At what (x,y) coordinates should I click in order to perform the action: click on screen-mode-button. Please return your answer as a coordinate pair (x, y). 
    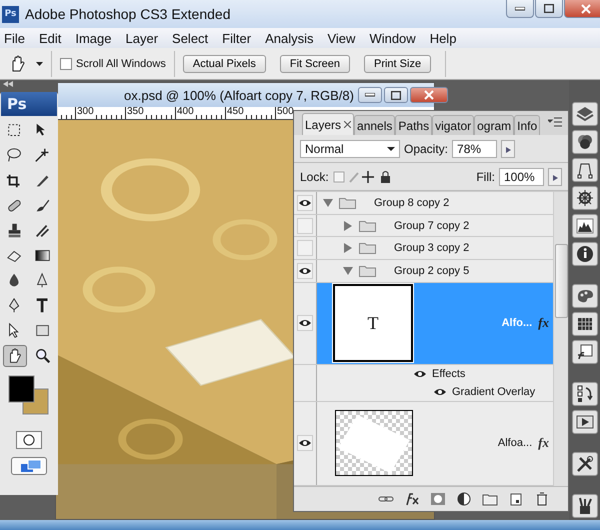
    Looking at the image, I should click on (29, 466).